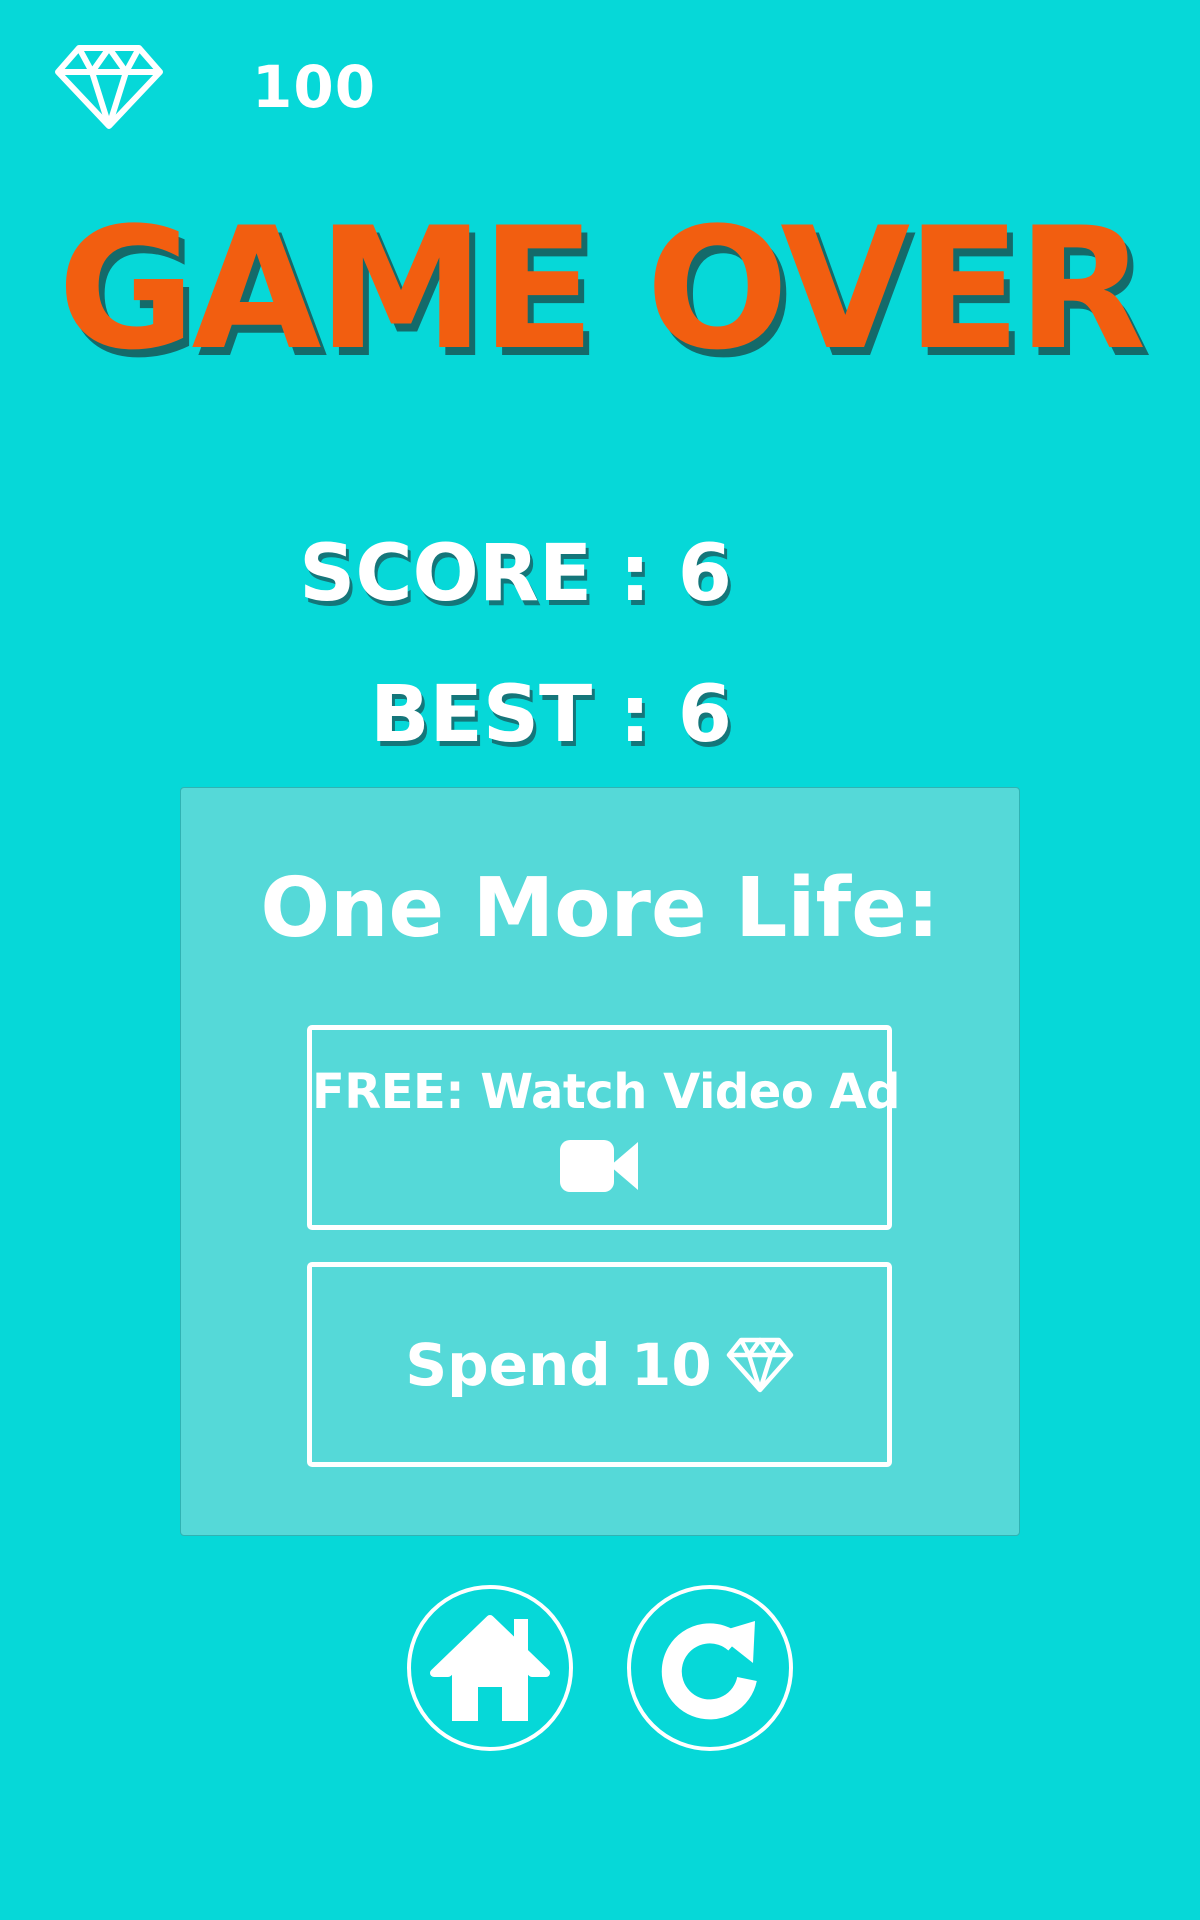 This screenshot has height=1920, width=1200. I want to click on score-text: SCORE : 6, so click(515, 574).